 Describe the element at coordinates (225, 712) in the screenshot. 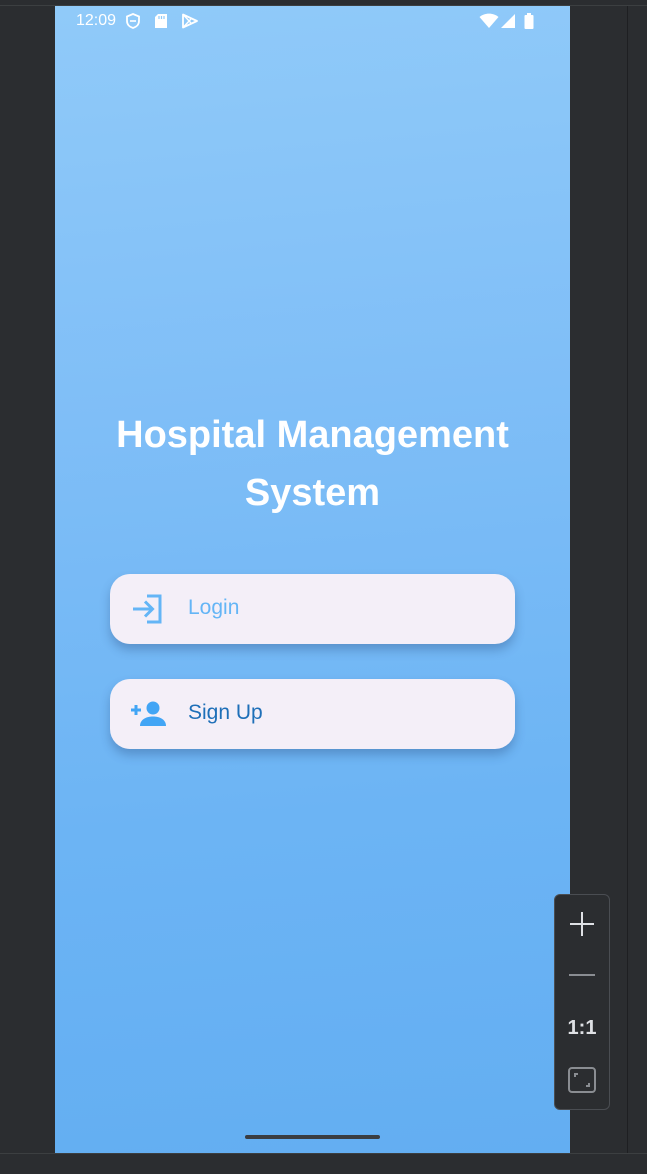

I see `signup-button-label: Sign Up` at that location.